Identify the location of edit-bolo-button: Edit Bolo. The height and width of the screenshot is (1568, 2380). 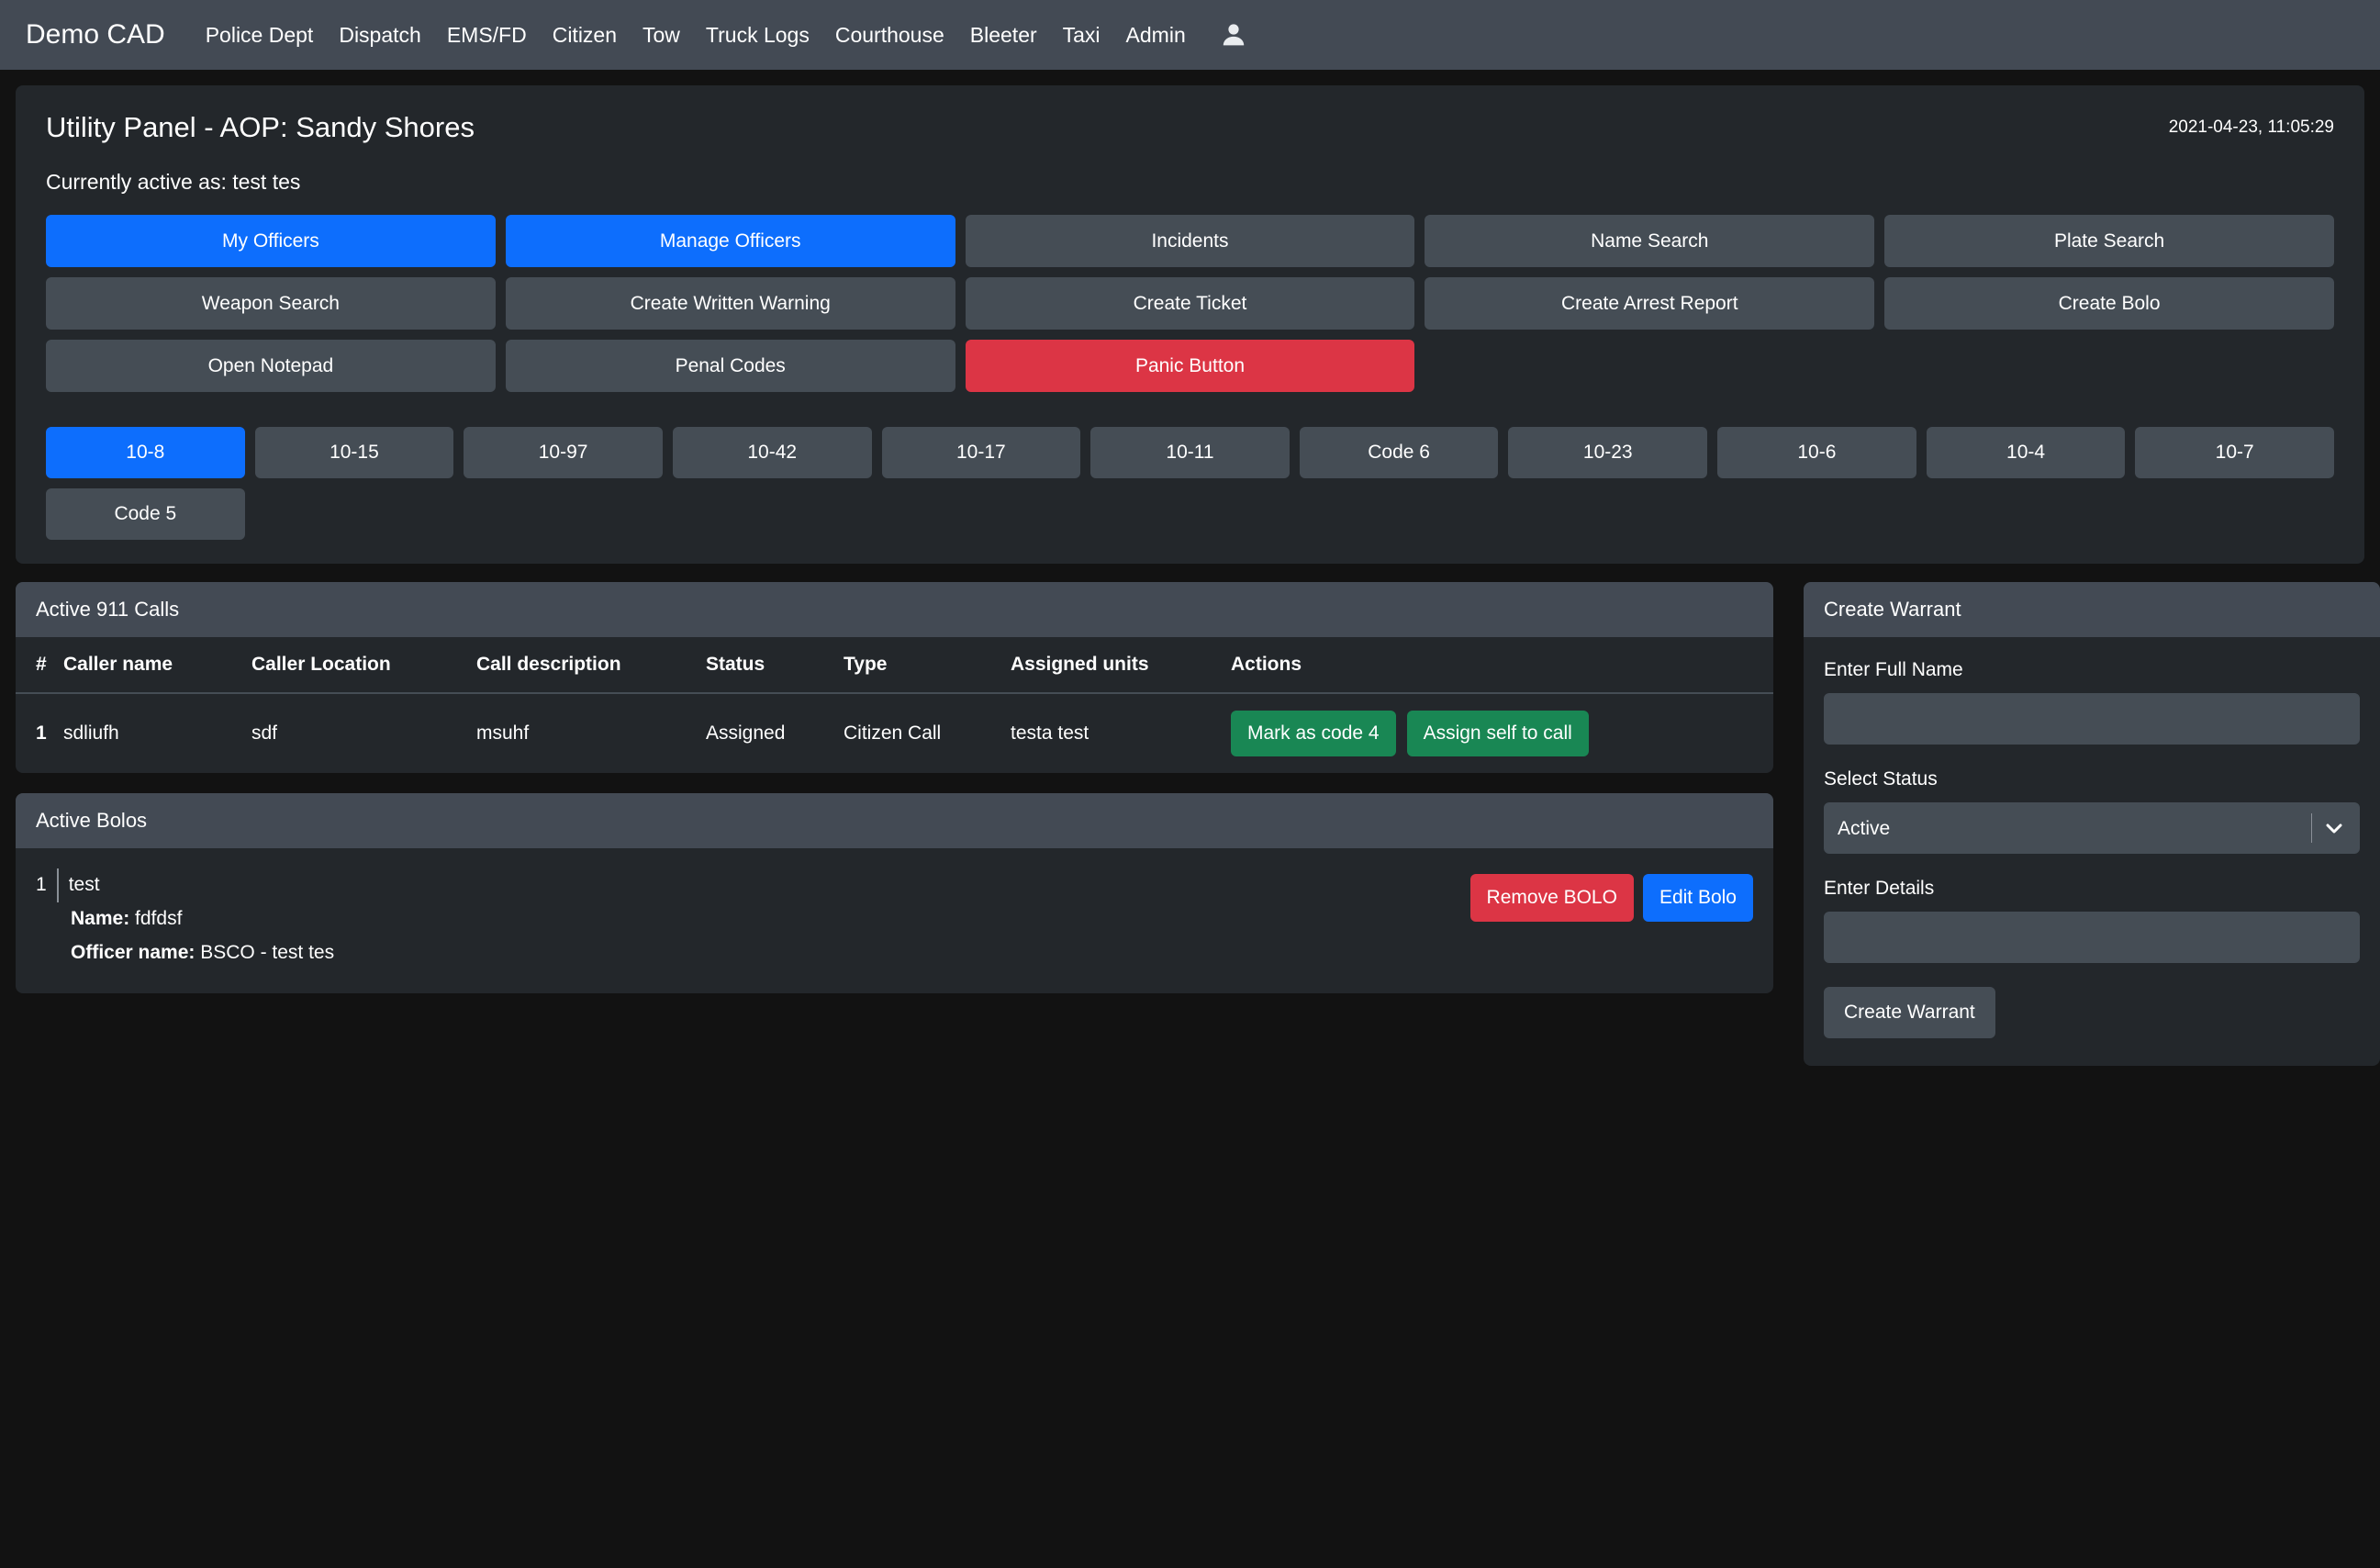
(1697, 898).